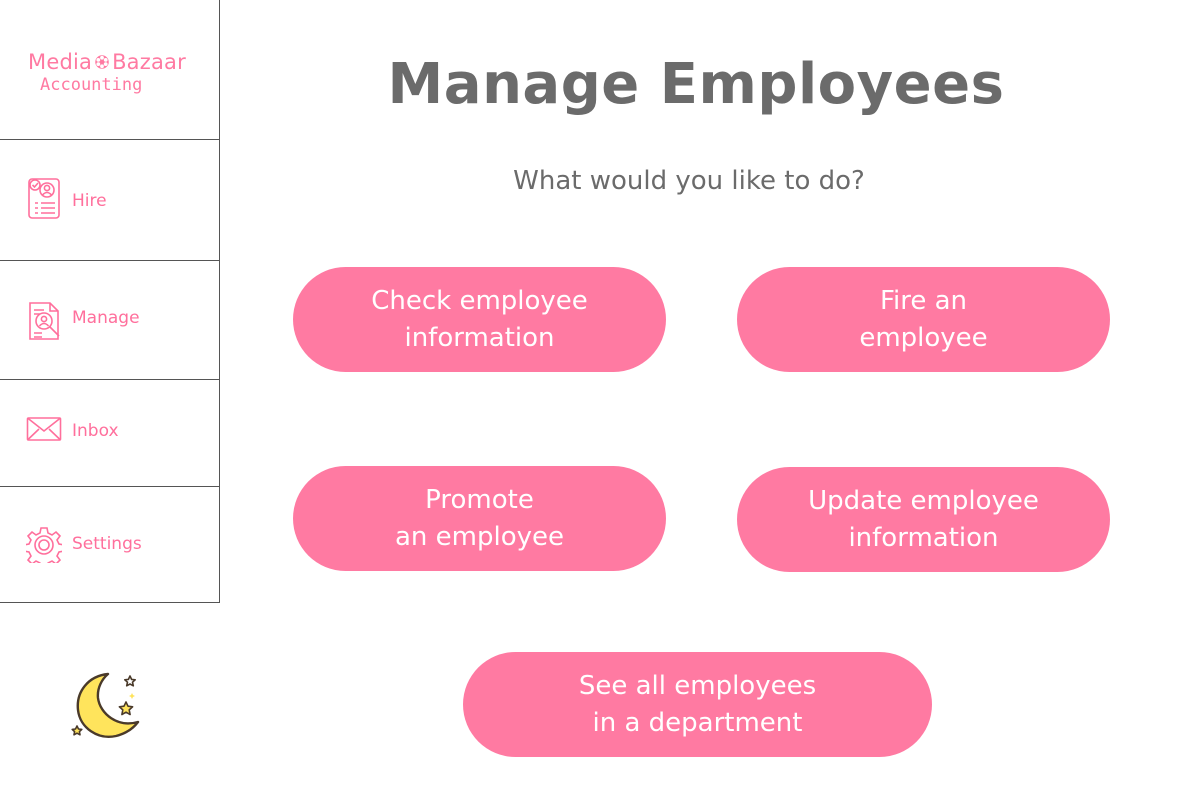 Image resolution: width=1200 pixels, height=800 pixels. What do you see at coordinates (91, 85) in the screenshot?
I see `logo-subtitle: Accounting` at bounding box center [91, 85].